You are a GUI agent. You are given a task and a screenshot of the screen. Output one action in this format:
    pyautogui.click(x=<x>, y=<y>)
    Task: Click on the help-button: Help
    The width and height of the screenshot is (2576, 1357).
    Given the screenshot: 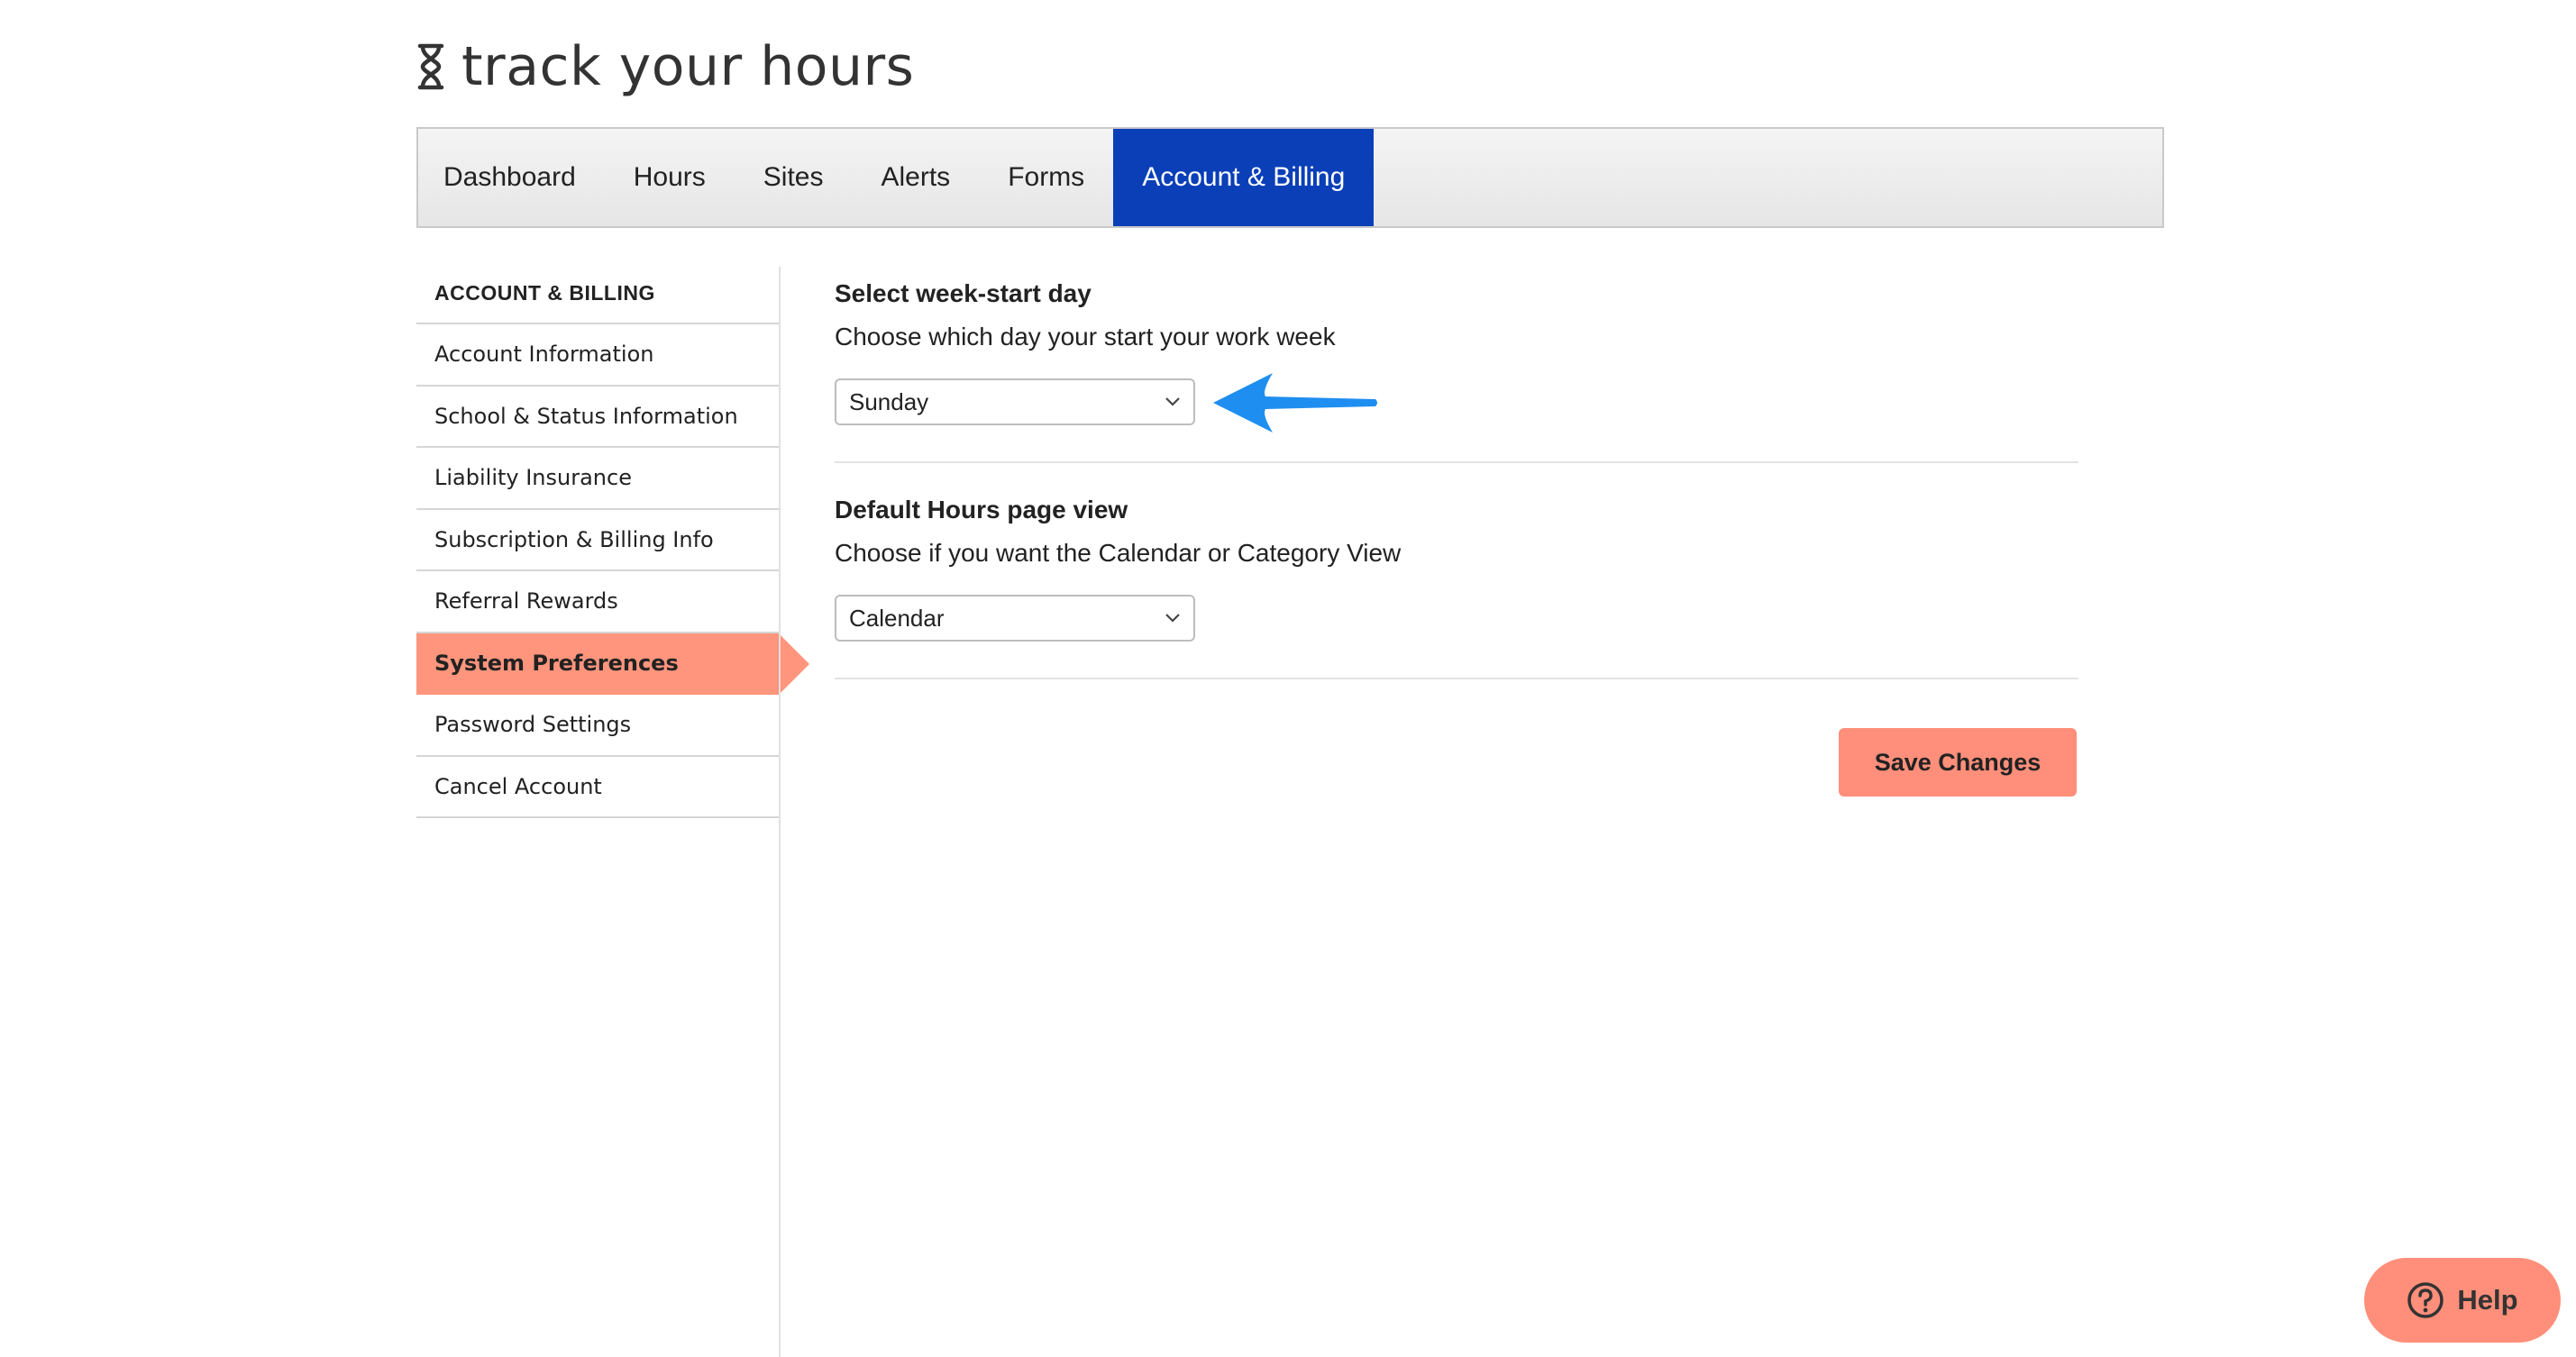 What is the action you would take?
    pyautogui.click(x=2462, y=1300)
    